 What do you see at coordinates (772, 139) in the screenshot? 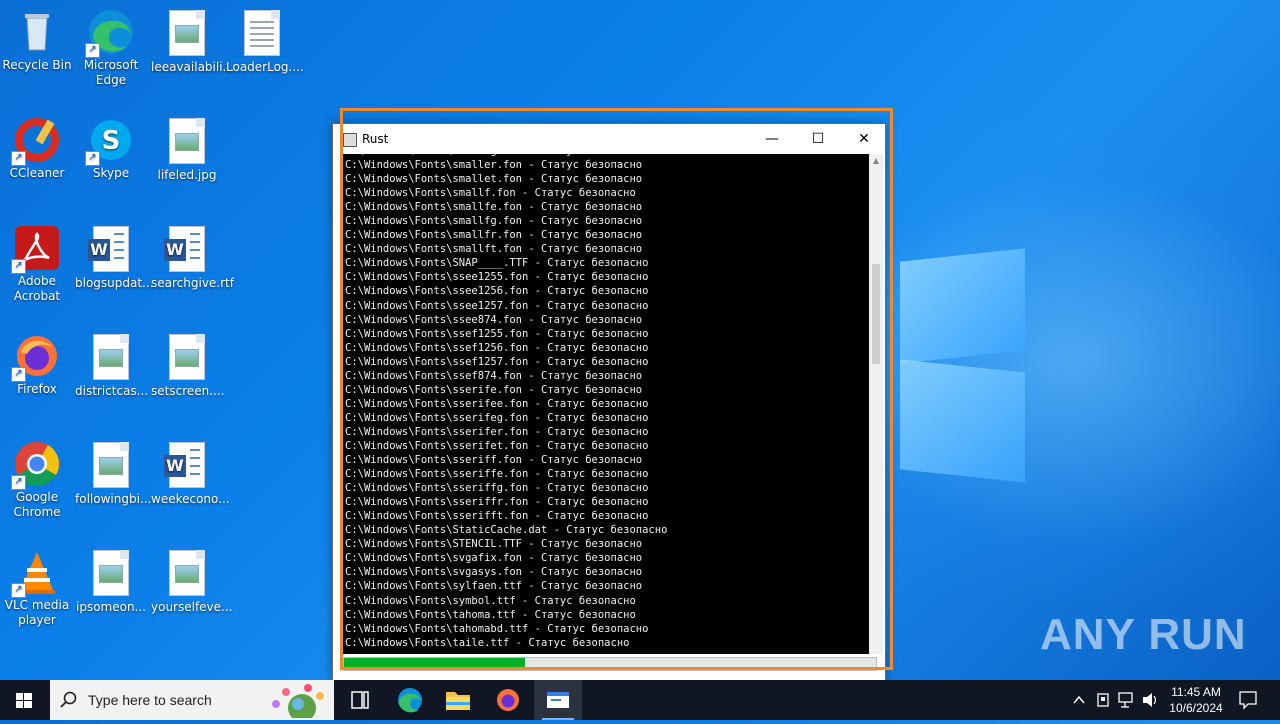
I see `minimize-button: —` at bounding box center [772, 139].